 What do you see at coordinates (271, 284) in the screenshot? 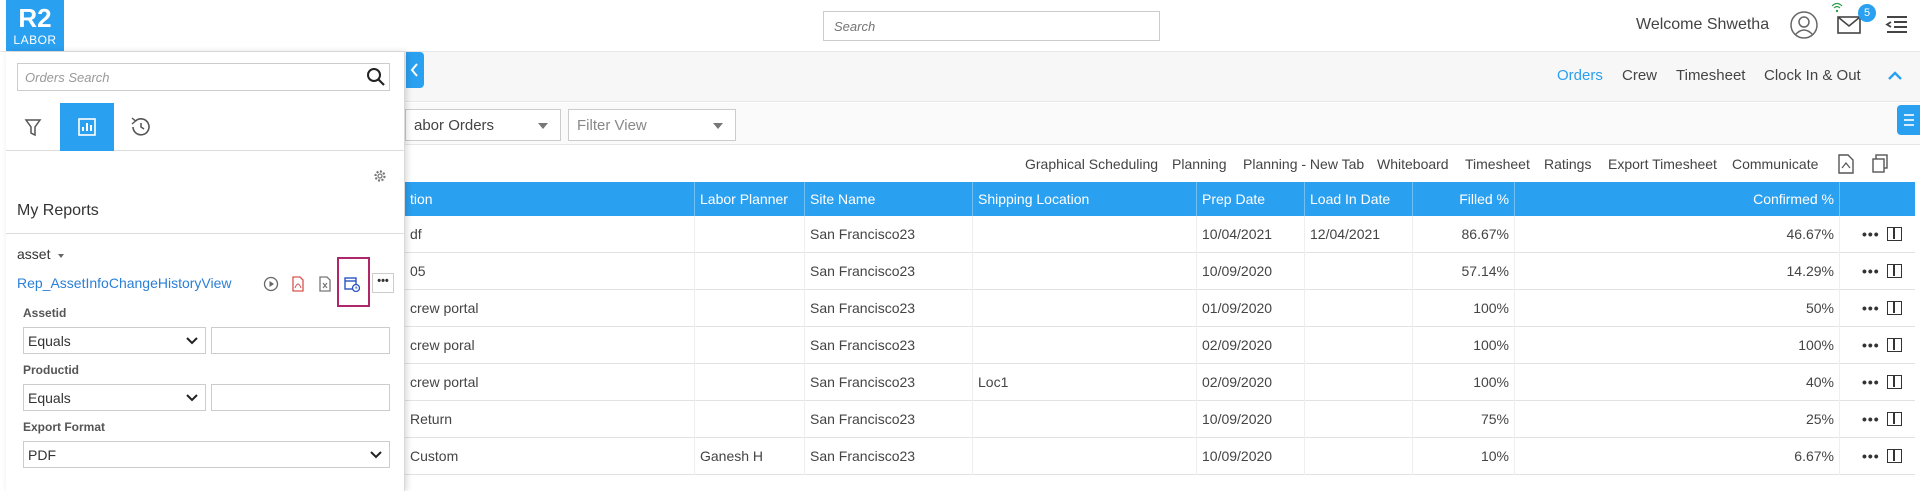
I see `run-report-icon` at bounding box center [271, 284].